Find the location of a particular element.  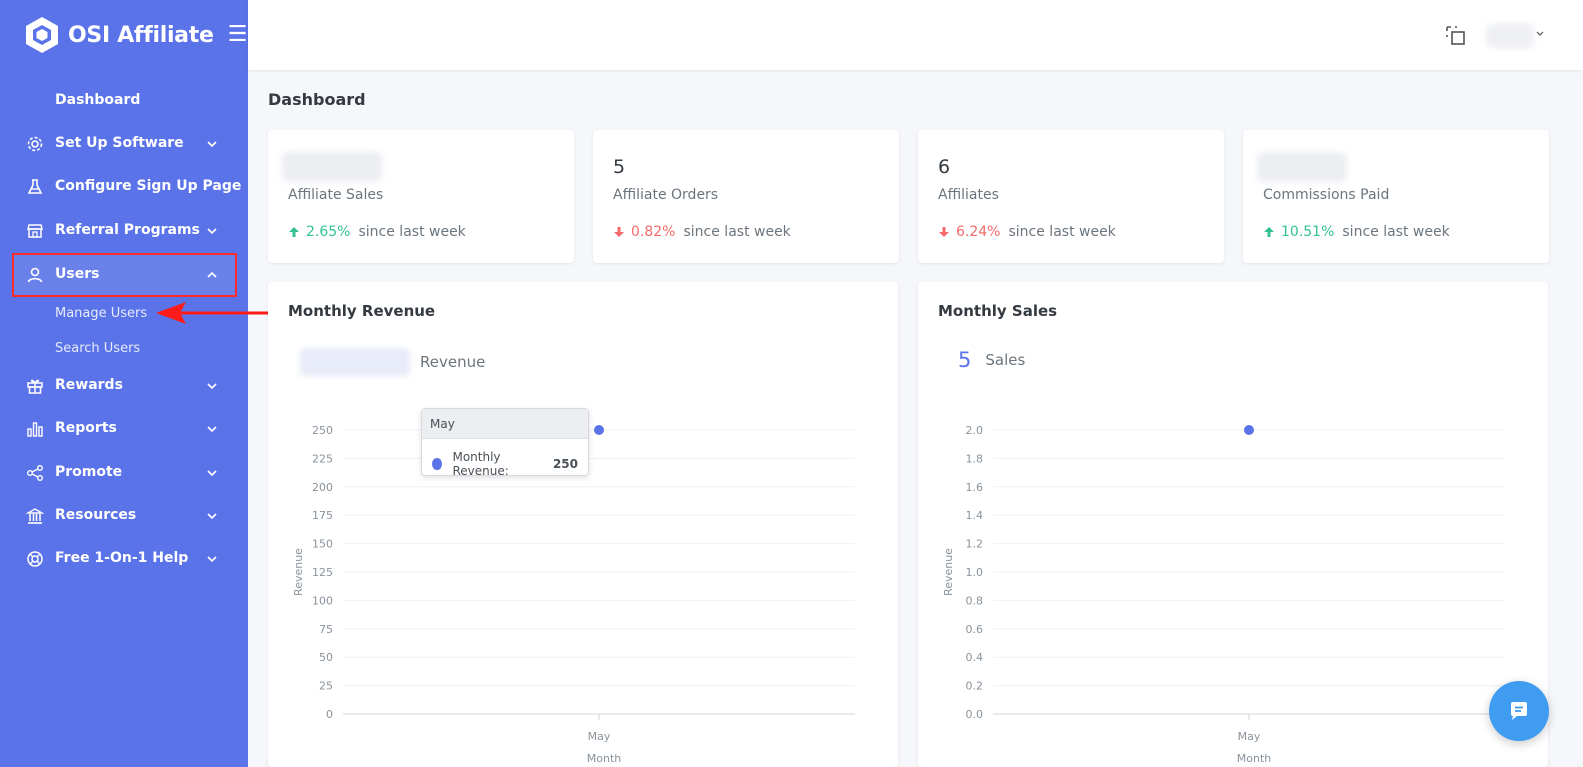

page-title: Dashboard is located at coordinates (317, 99).